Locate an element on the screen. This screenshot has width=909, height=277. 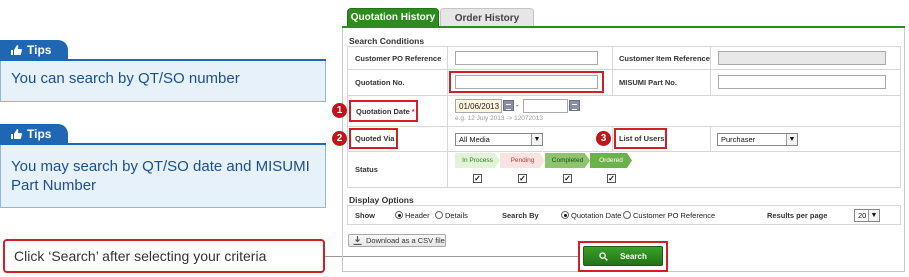
display-options-title: Display Options is located at coordinates (381, 200).